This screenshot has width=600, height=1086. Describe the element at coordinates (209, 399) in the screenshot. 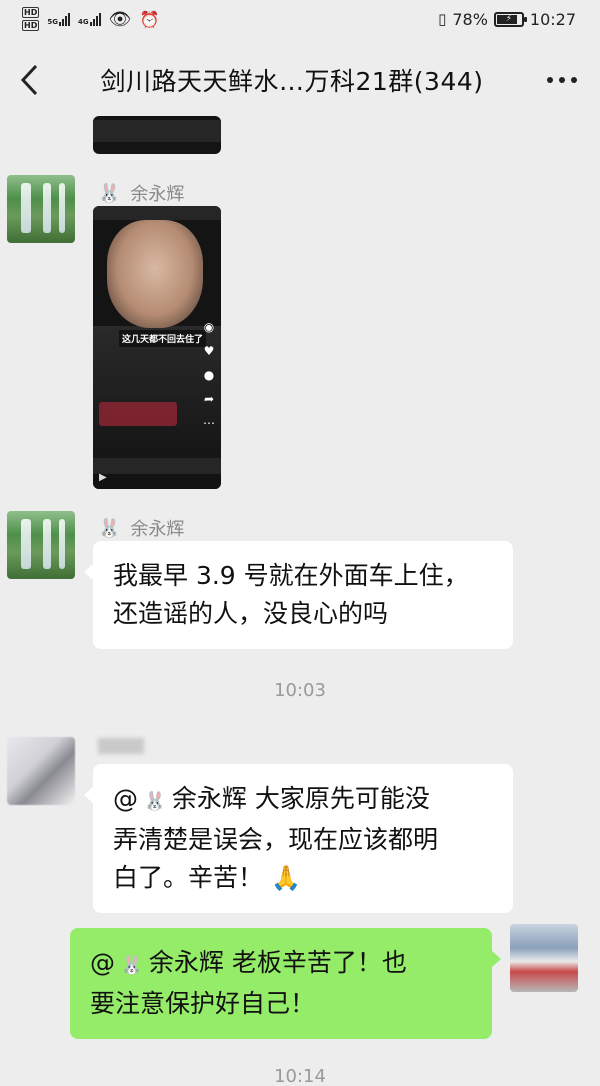

I see `share-icon: ➦` at that location.